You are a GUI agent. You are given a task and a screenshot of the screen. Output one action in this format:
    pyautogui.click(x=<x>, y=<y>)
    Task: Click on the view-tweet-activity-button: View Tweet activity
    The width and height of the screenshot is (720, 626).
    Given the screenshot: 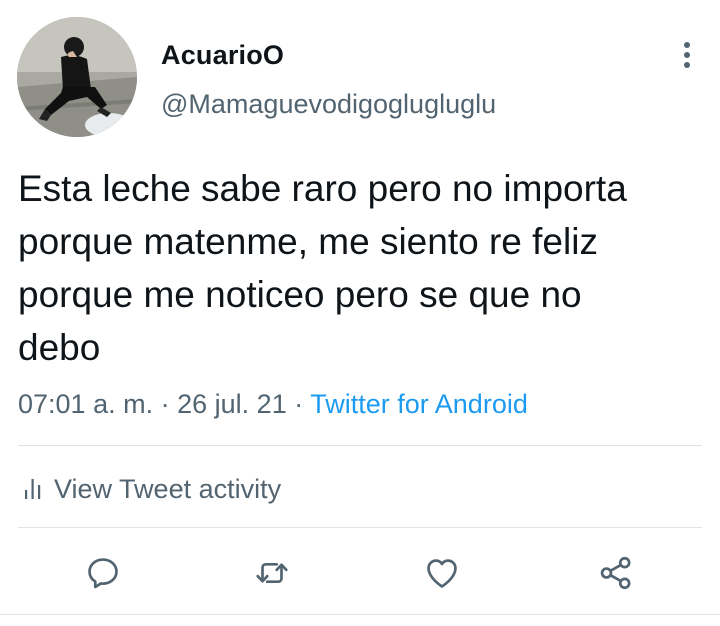 What is the action you would take?
    pyautogui.click(x=152, y=489)
    